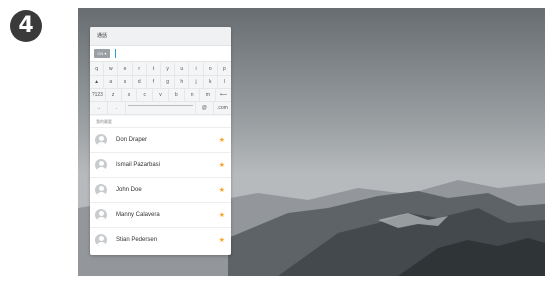 The image size is (554, 281). Describe the element at coordinates (222, 108) in the screenshot. I see `key-dotcom: .com` at that location.